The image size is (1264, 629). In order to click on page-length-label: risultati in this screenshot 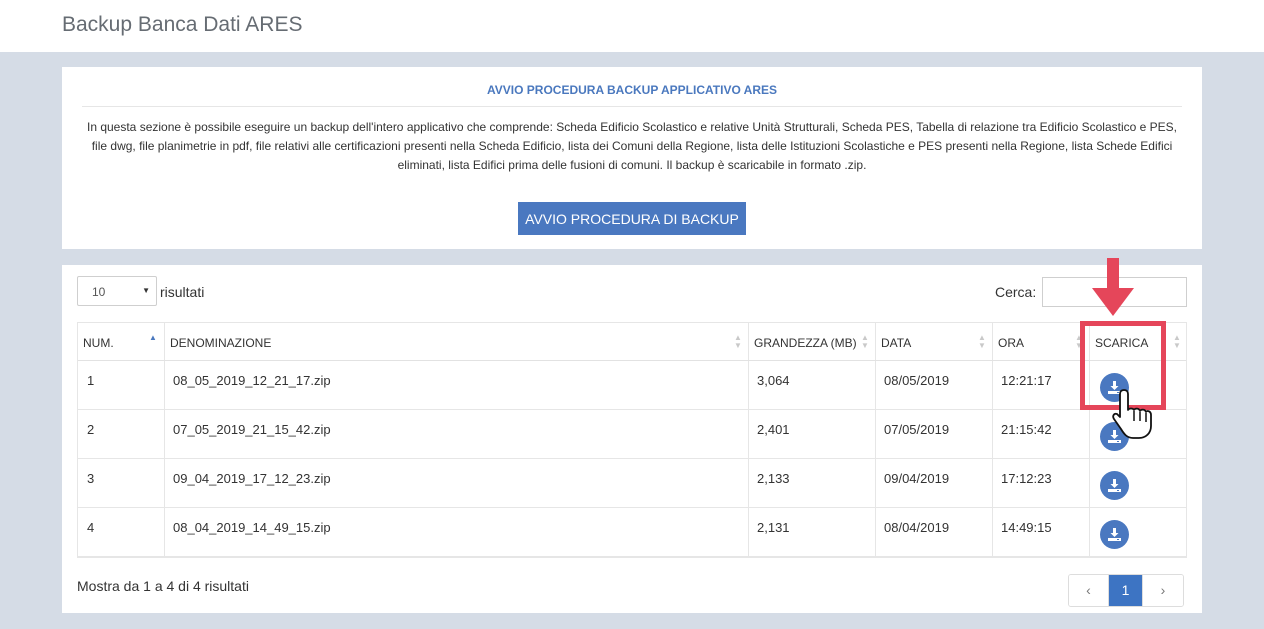, I will do `click(182, 292)`.